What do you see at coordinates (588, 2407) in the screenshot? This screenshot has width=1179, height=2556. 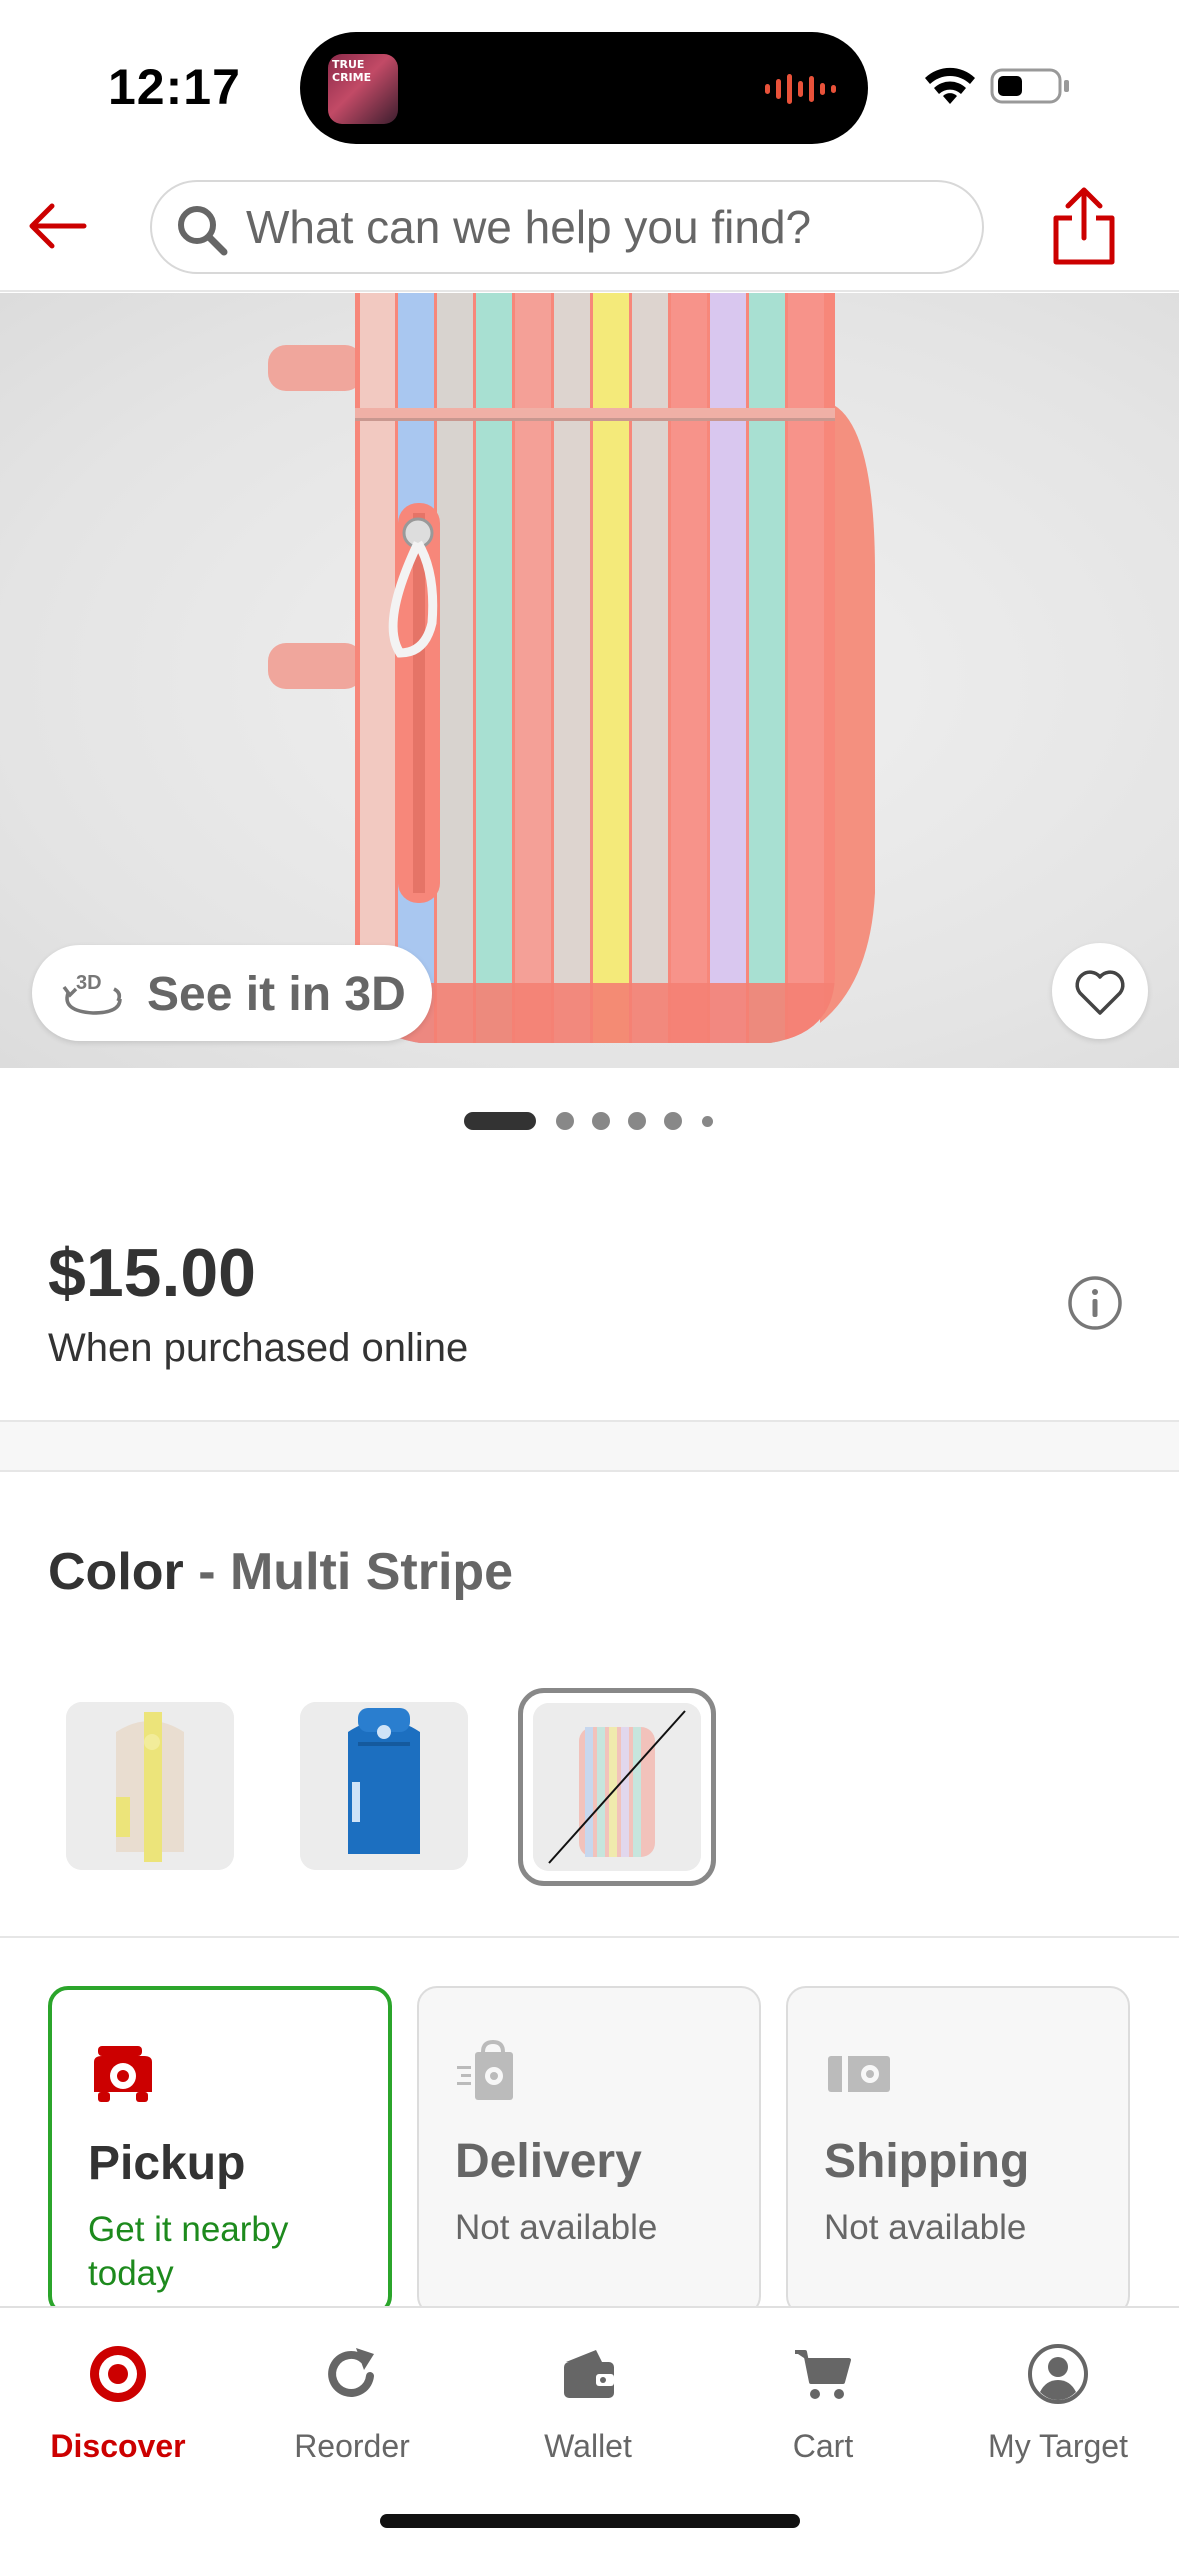 I see `tab-wallet: Wallet` at bounding box center [588, 2407].